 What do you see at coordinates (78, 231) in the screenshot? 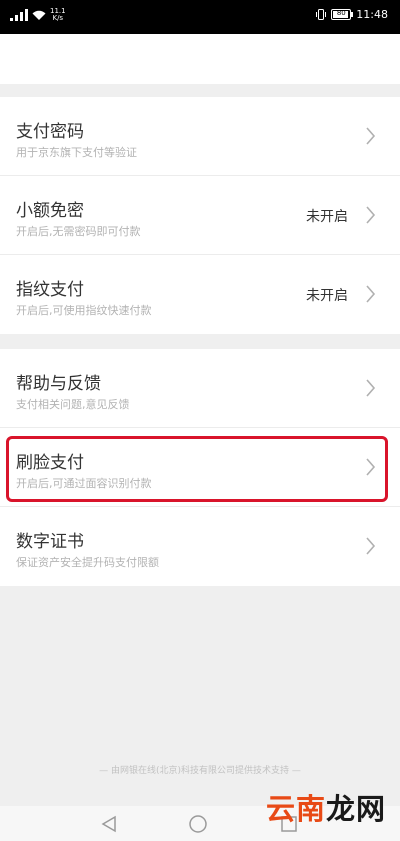
I see `row-subtitle: 开启后,无需密码即可付款` at bounding box center [78, 231].